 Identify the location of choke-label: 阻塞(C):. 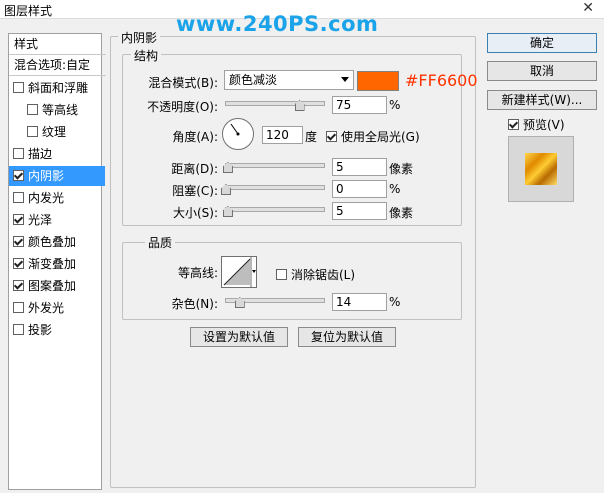
(195, 191).